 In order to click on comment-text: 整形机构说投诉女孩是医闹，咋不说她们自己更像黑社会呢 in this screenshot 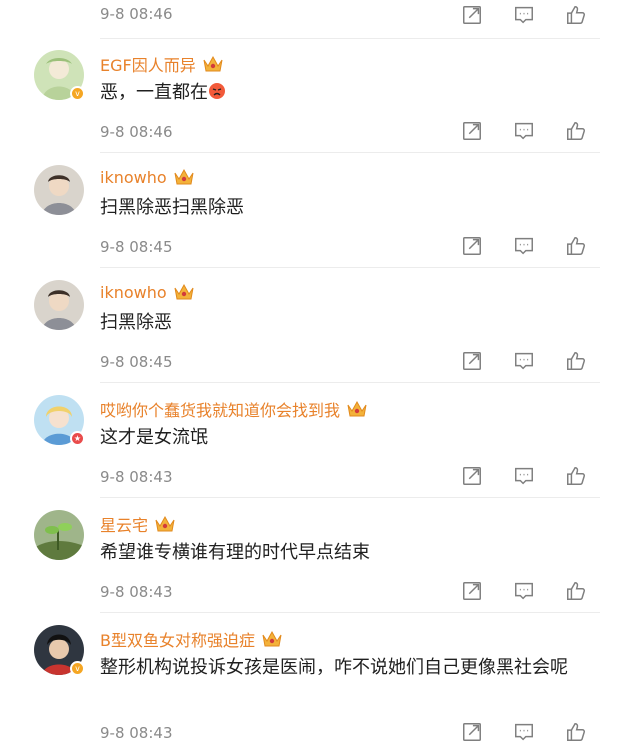, I will do `click(334, 667)`.